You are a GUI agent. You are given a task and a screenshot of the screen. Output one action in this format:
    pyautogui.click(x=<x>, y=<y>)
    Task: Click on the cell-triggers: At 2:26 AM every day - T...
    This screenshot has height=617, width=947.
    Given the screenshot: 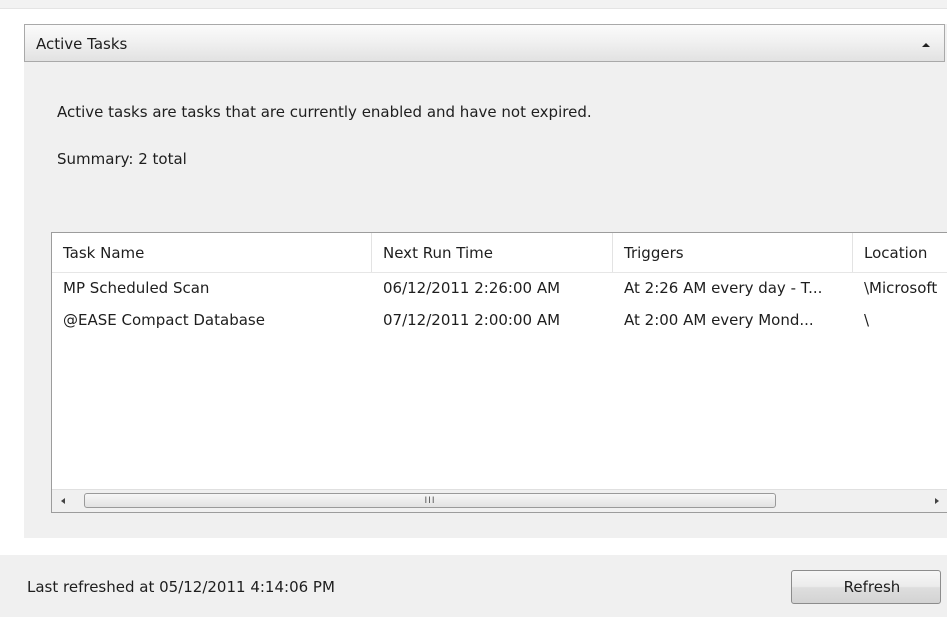 What is the action you would take?
    pyautogui.click(x=723, y=288)
    